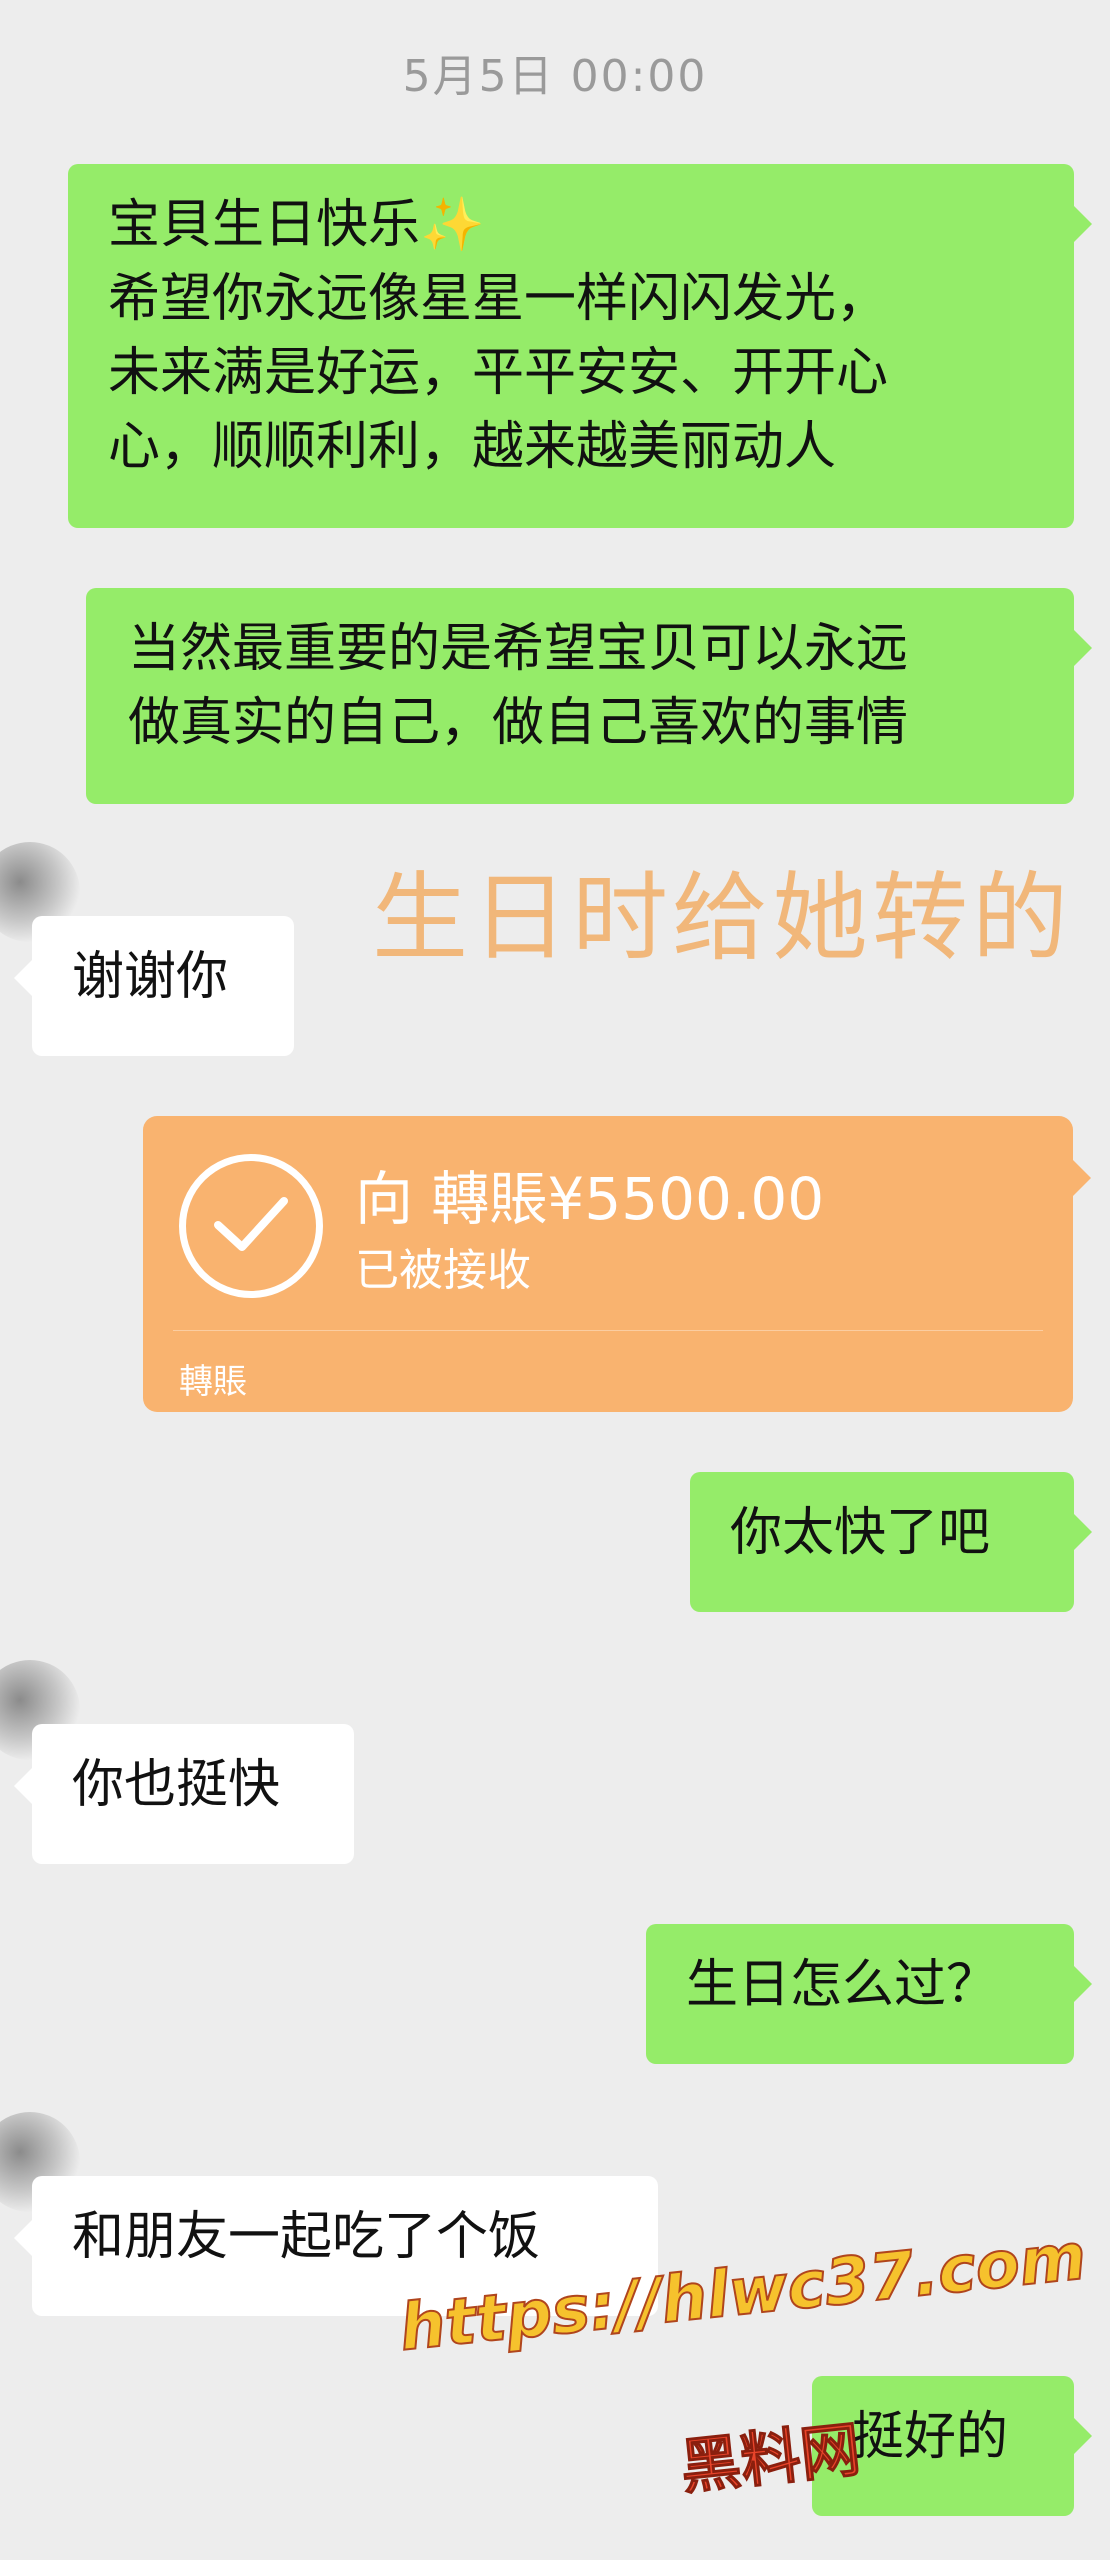 The height and width of the screenshot is (2560, 1110). What do you see at coordinates (722, 918) in the screenshot?
I see `overlay-caption: 生日时给她转的` at bounding box center [722, 918].